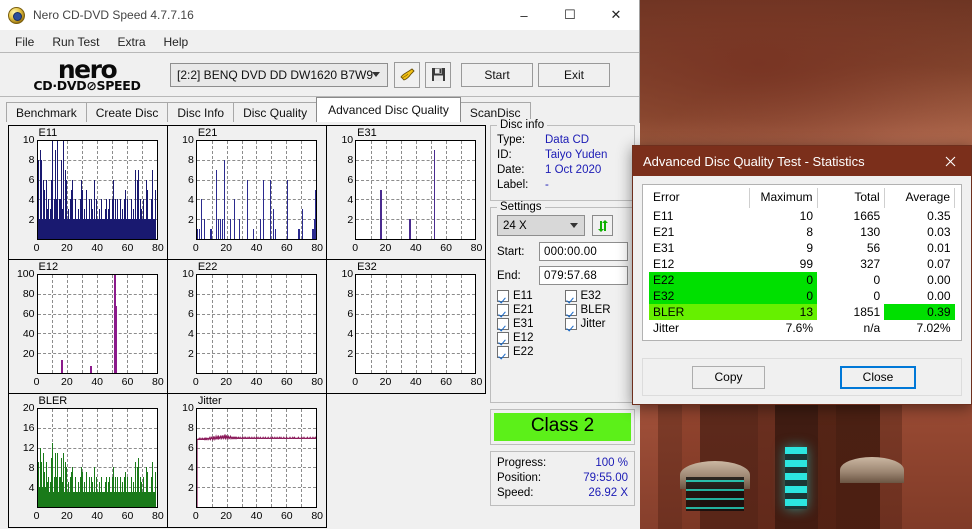 The width and height of the screenshot is (972, 529). Describe the element at coordinates (878, 377) in the screenshot. I see `close-dialog-button: Close` at that location.